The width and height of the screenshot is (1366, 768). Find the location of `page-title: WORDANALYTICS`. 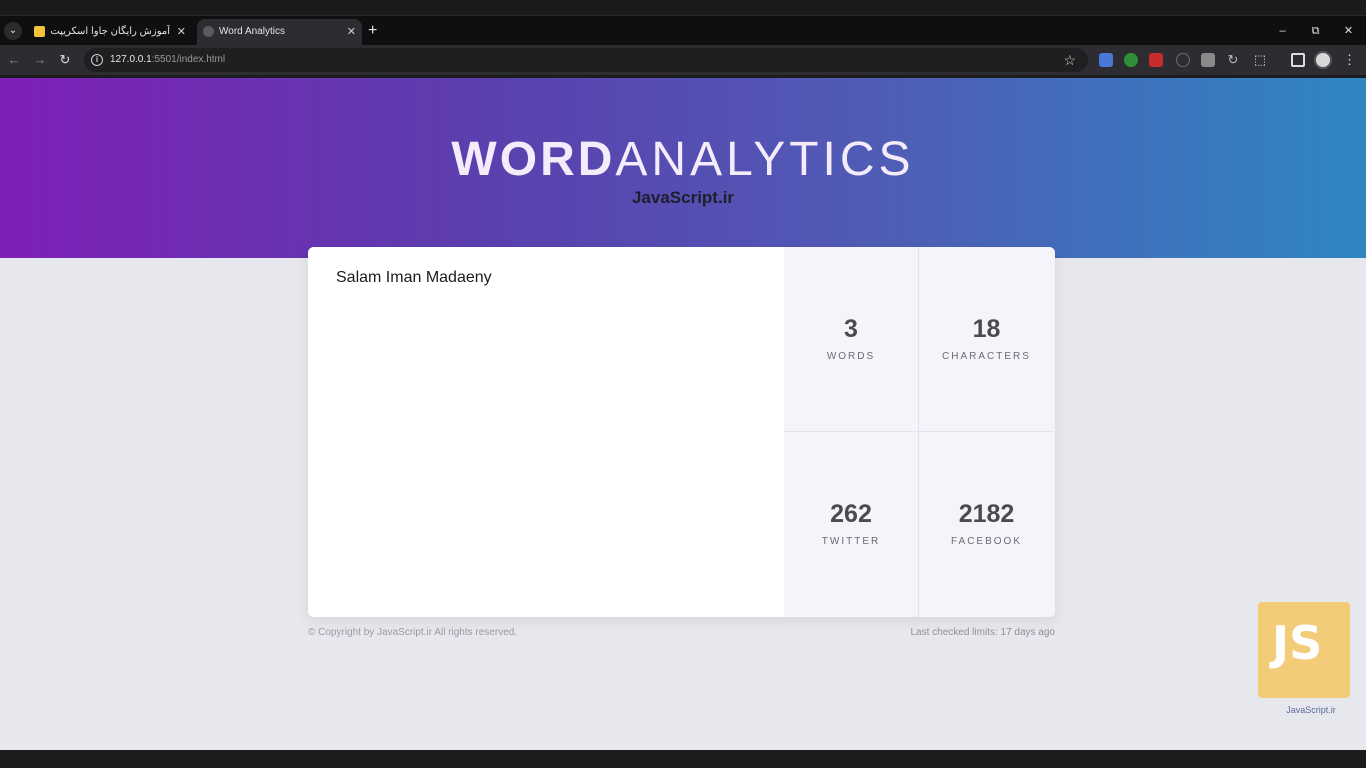

page-title: WORDANALYTICS is located at coordinates (683, 160).